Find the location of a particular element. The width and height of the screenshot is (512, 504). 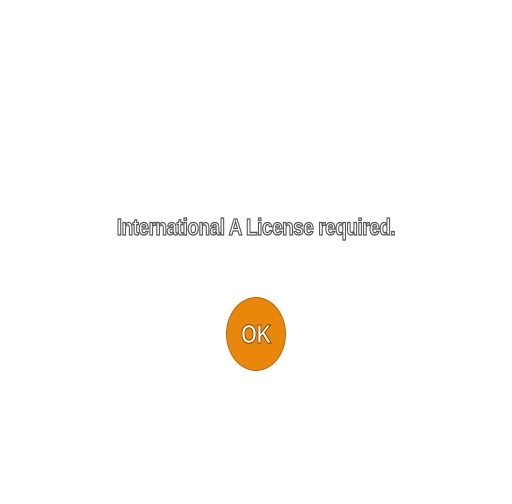

ok-button: OK is located at coordinates (256, 334).